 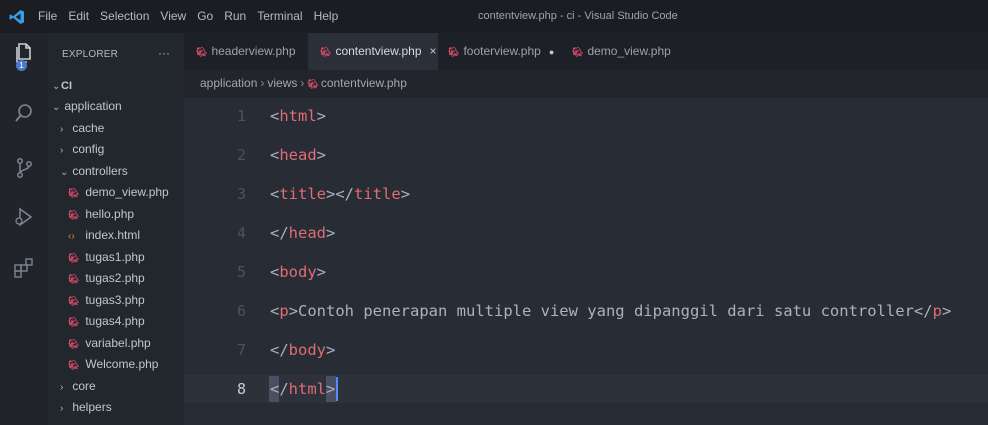 I want to click on code-line: 5 <body>, so click(x=586, y=272).